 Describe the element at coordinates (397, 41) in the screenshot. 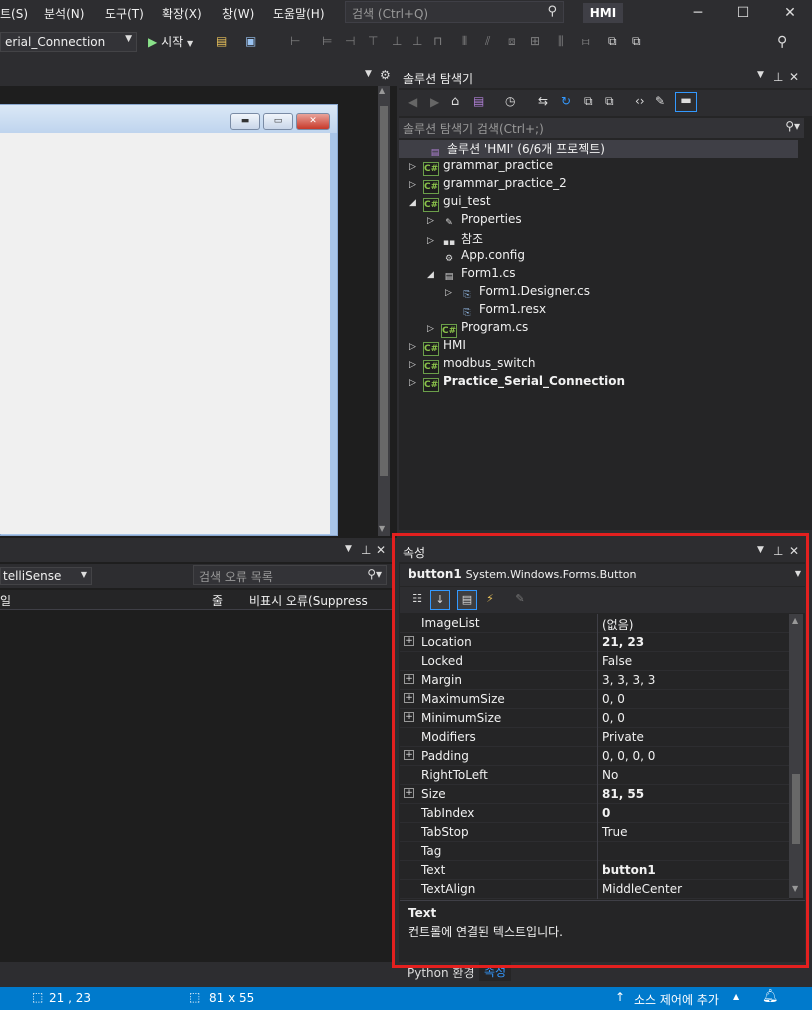

I see `align-middle-icon: ⊥` at that location.